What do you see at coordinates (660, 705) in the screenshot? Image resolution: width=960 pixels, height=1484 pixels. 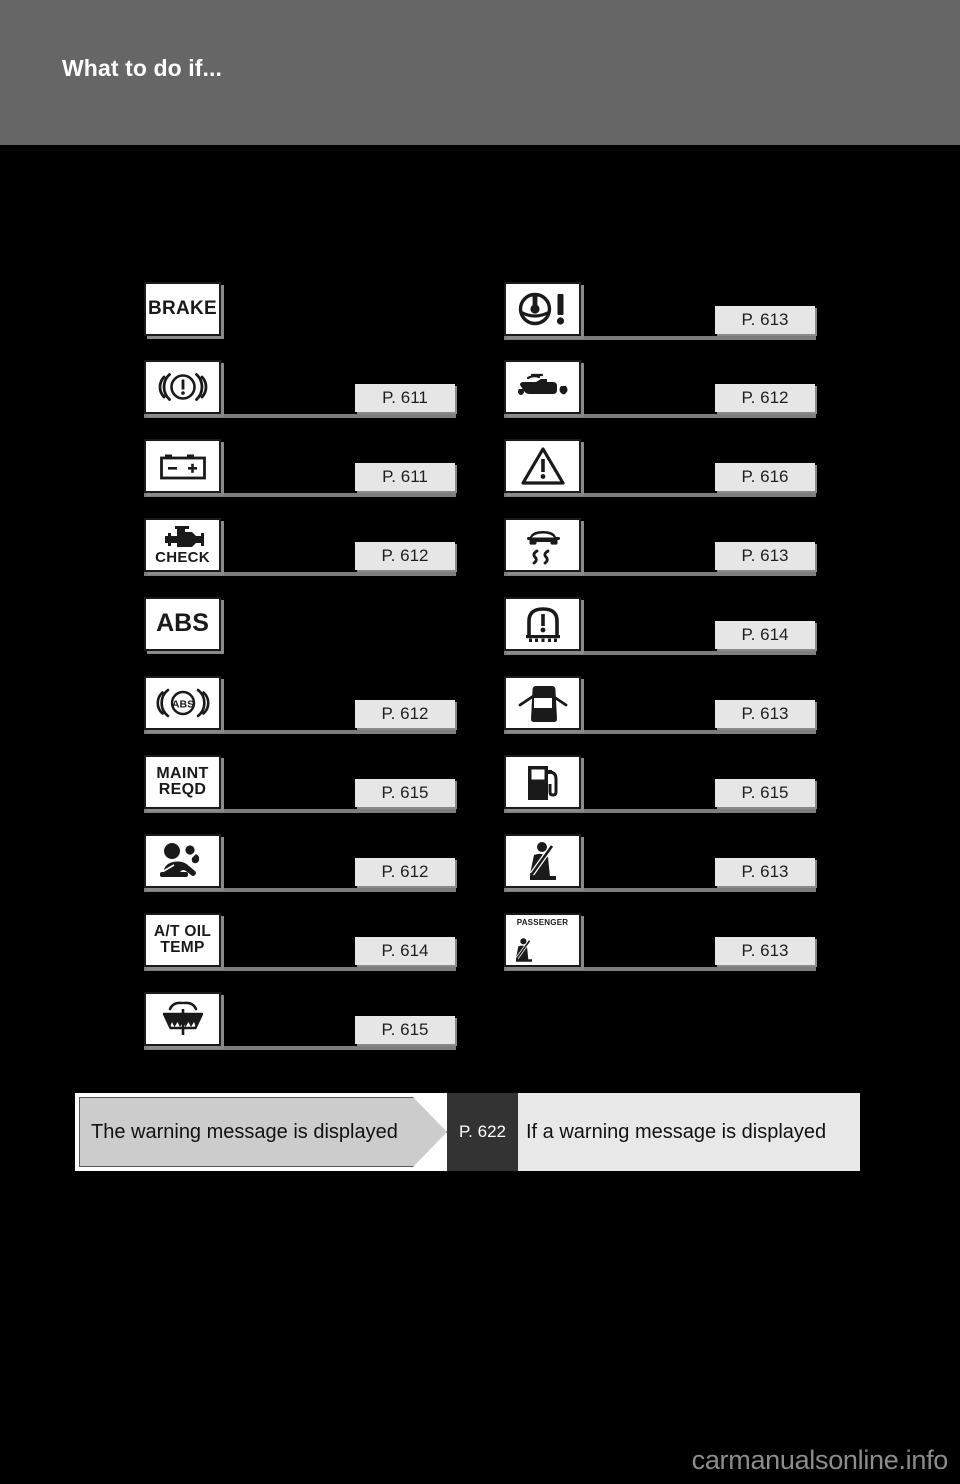 I see `warning-row-door-open: P. 613` at bounding box center [660, 705].